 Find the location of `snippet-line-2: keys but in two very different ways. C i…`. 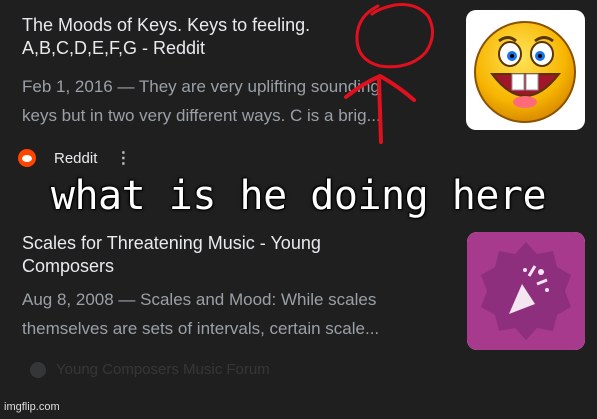

snippet-line-2: keys but in two very different ways. C i… is located at coordinates (201, 115).